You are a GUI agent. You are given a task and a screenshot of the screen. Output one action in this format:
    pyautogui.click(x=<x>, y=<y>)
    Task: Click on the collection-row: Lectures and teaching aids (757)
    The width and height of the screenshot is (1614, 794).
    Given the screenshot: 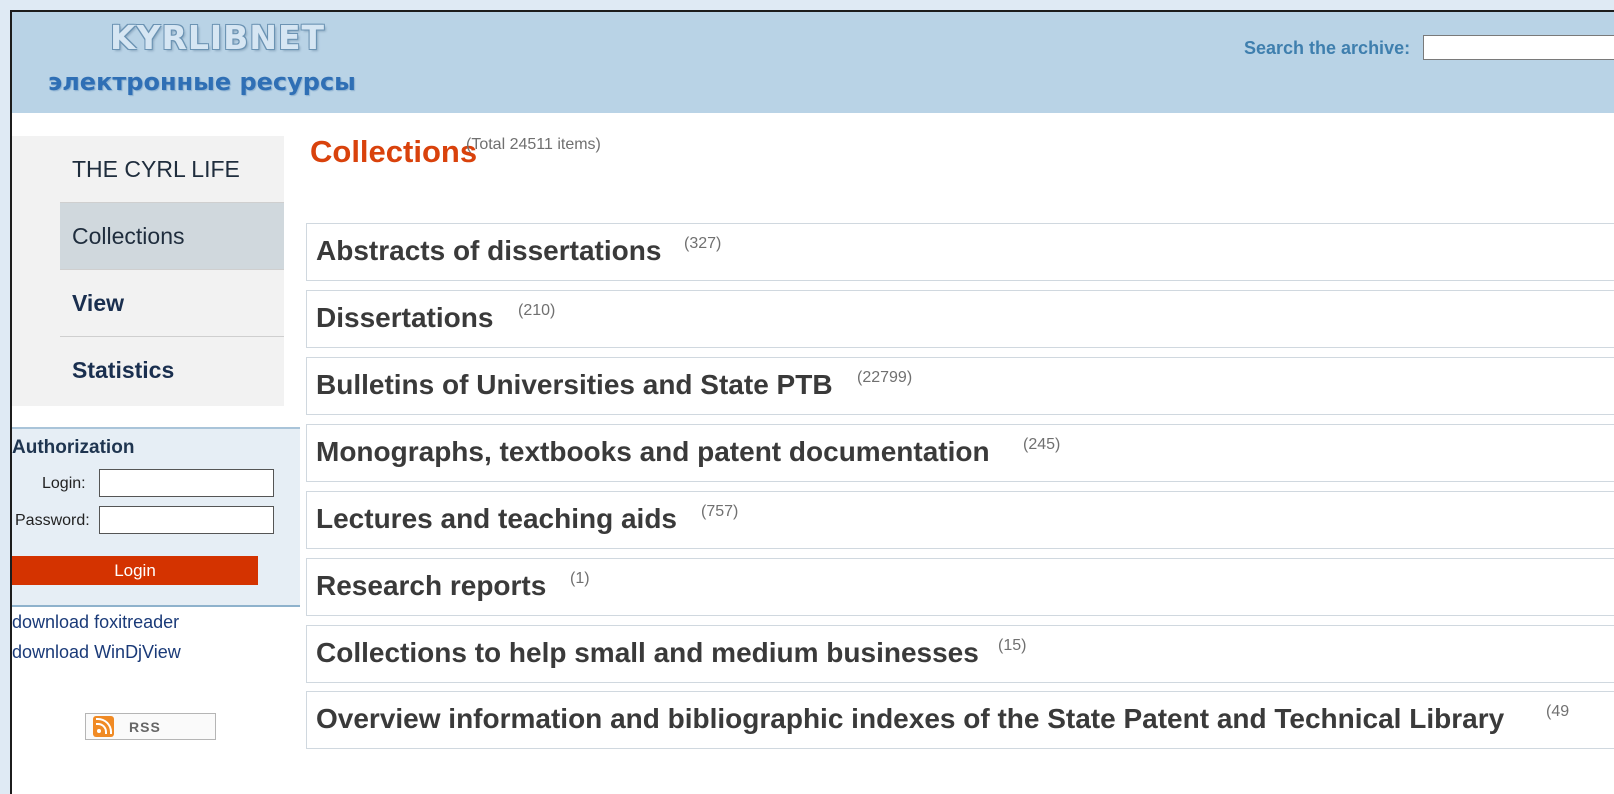 What is the action you would take?
    pyautogui.click(x=960, y=520)
    